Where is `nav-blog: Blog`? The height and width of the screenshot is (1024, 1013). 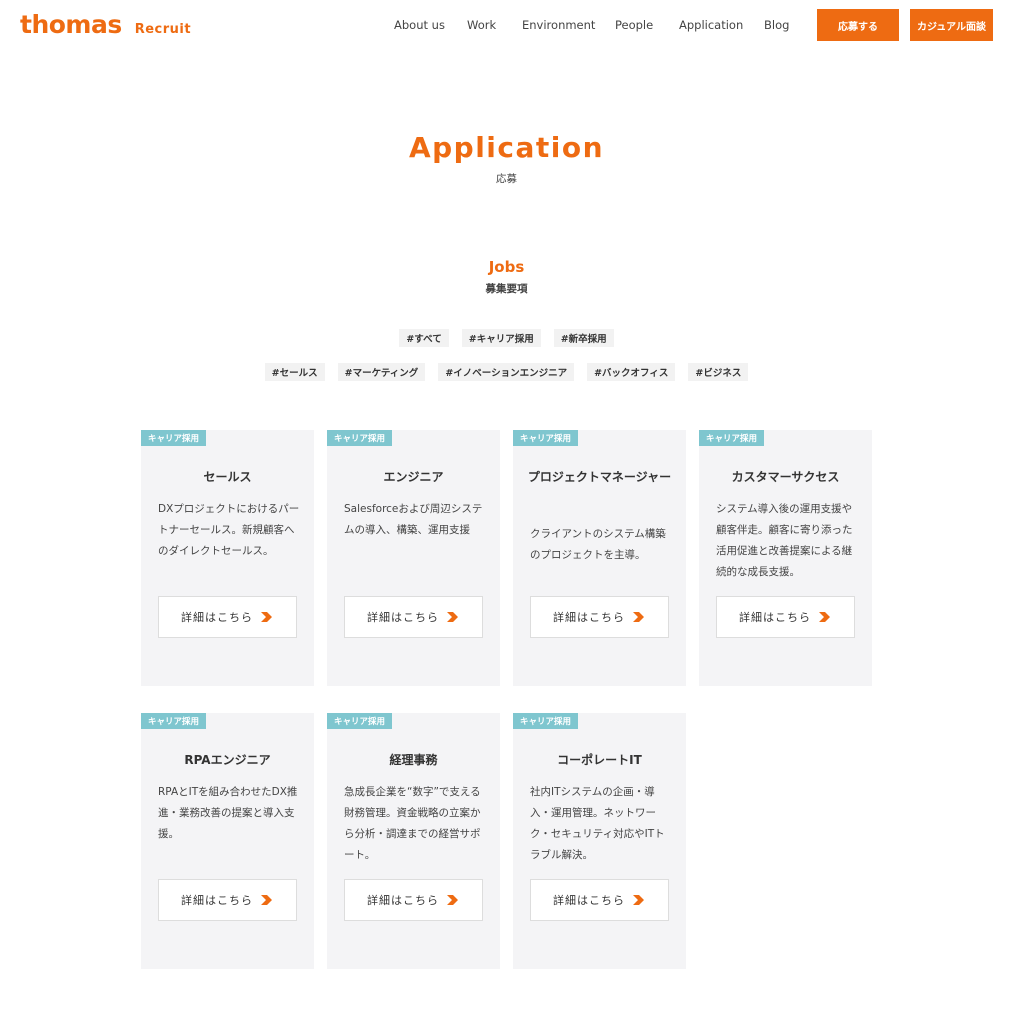 nav-blog: Blog is located at coordinates (776, 25).